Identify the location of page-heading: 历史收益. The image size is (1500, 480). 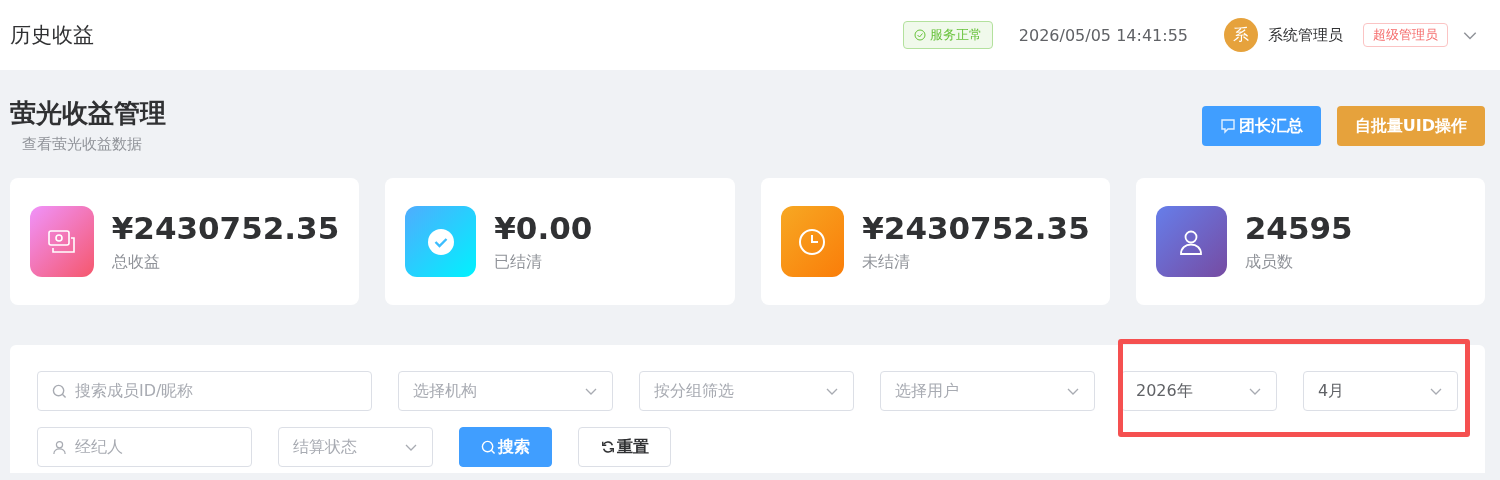
(52, 35).